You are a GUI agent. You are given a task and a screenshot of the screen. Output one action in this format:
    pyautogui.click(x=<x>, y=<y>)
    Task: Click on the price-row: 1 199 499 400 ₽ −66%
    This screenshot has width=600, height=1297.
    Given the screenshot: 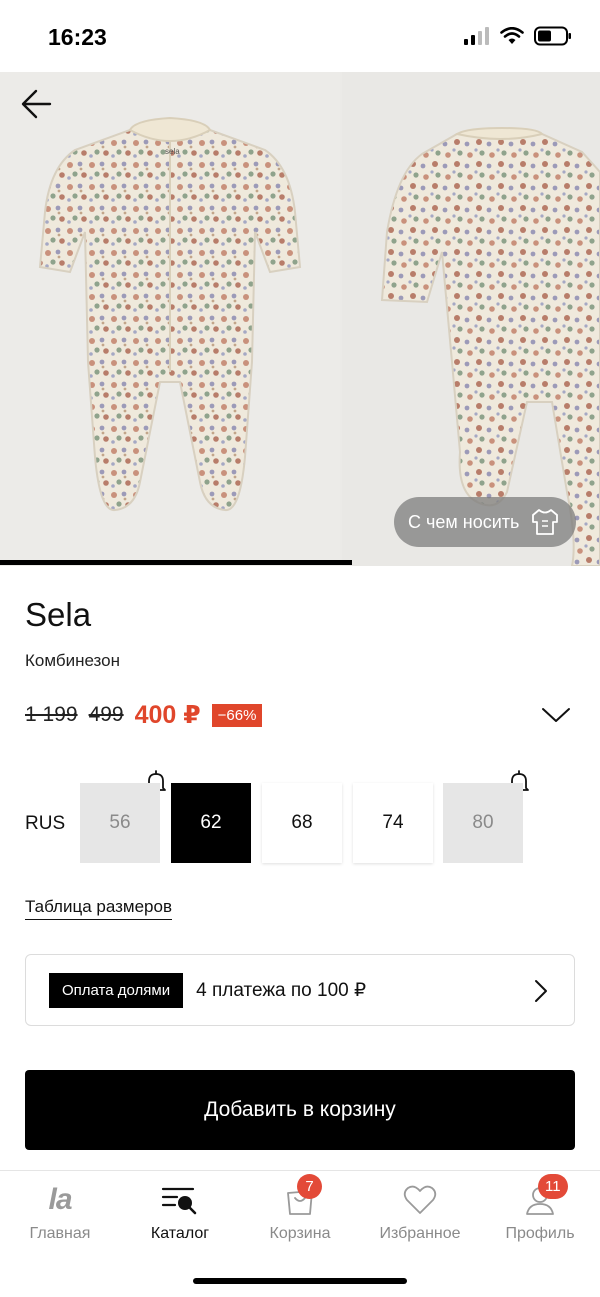 What is the action you would take?
    pyautogui.click(x=300, y=715)
    